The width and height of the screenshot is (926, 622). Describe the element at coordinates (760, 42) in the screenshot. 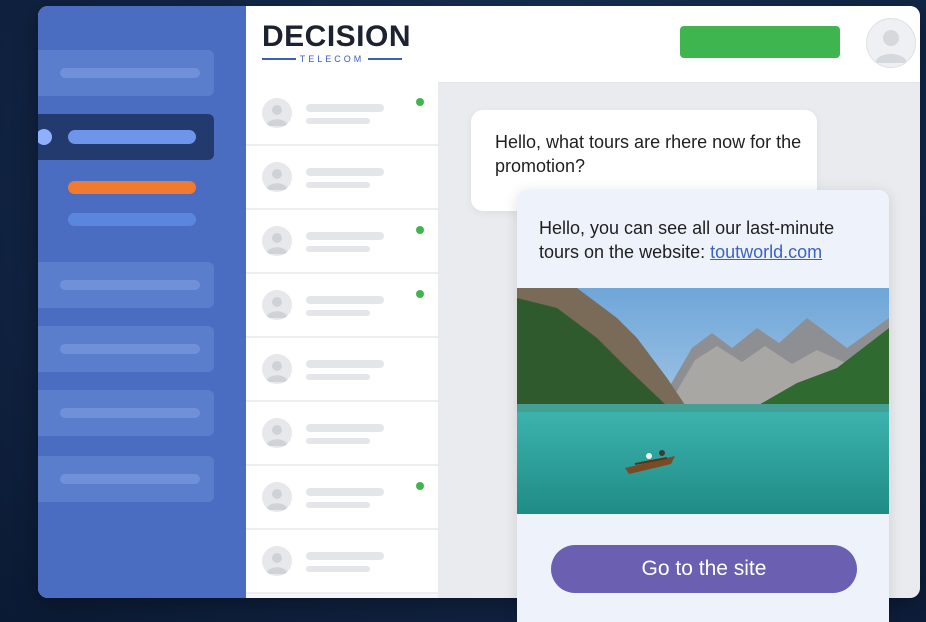

I see `header-action-button` at that location.